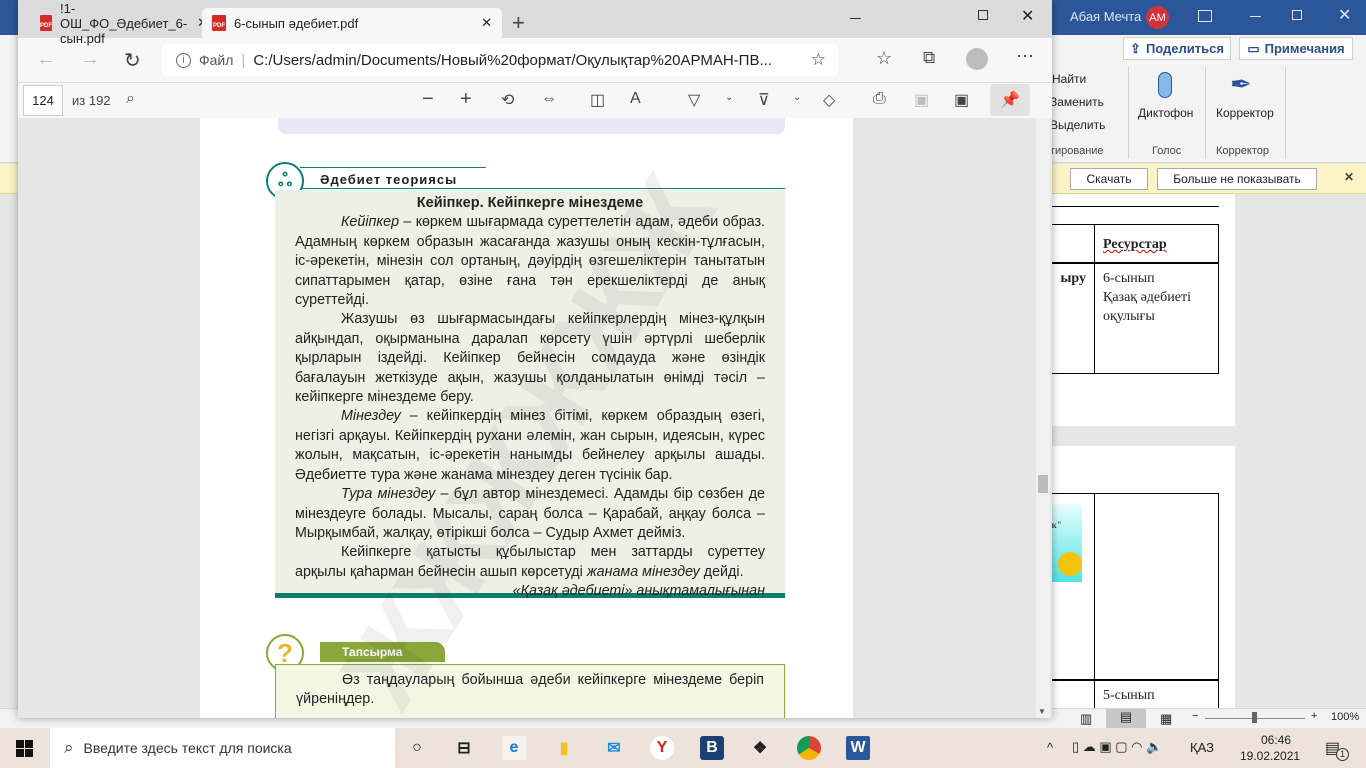  What do you see at coordinates (352, 23) in the screenshot?
I see `tab-2-active: PDF 6-сынып әдебиет.pdf ✕` at bounding box center [352, 23].